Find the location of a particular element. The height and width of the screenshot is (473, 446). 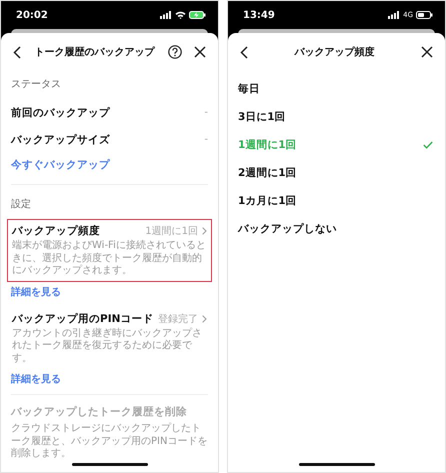

battery-charging-icon is located at coordinates (197, 15).